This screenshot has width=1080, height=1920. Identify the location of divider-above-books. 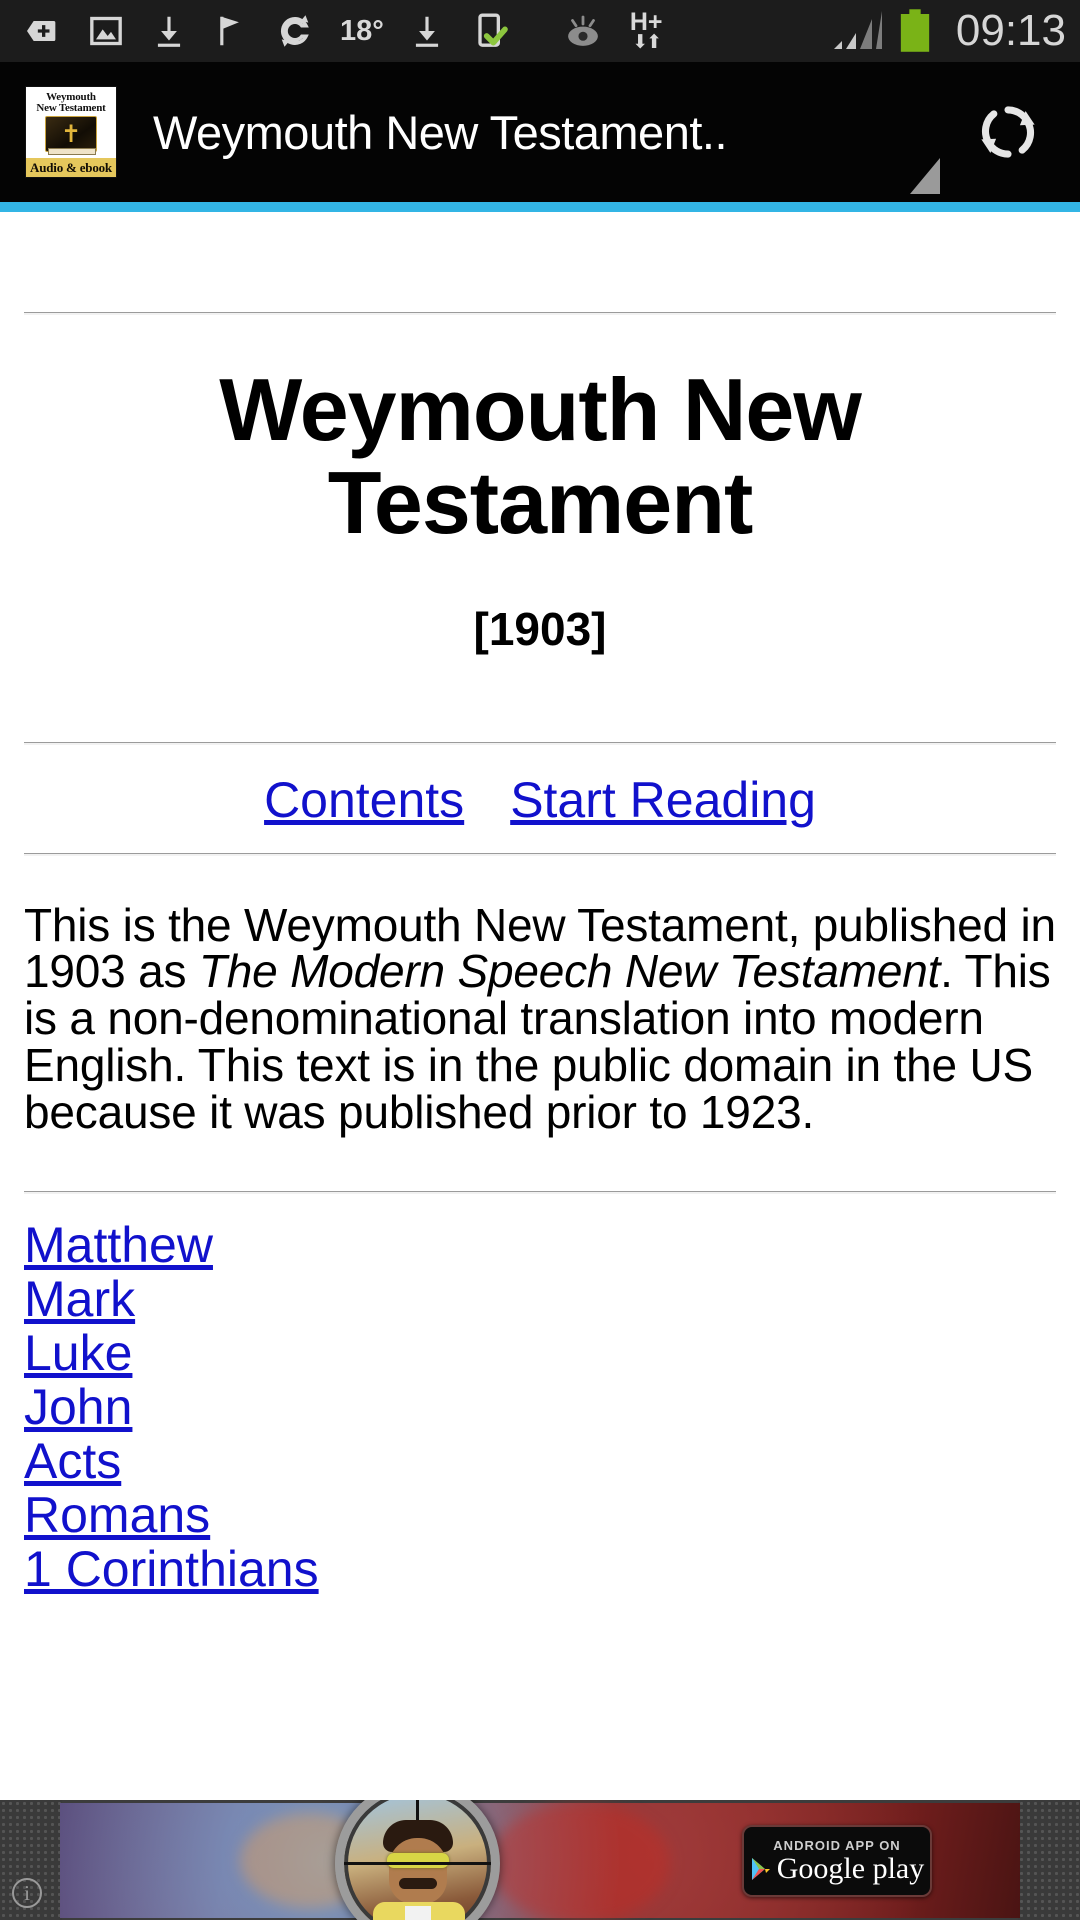
(540, 1193).